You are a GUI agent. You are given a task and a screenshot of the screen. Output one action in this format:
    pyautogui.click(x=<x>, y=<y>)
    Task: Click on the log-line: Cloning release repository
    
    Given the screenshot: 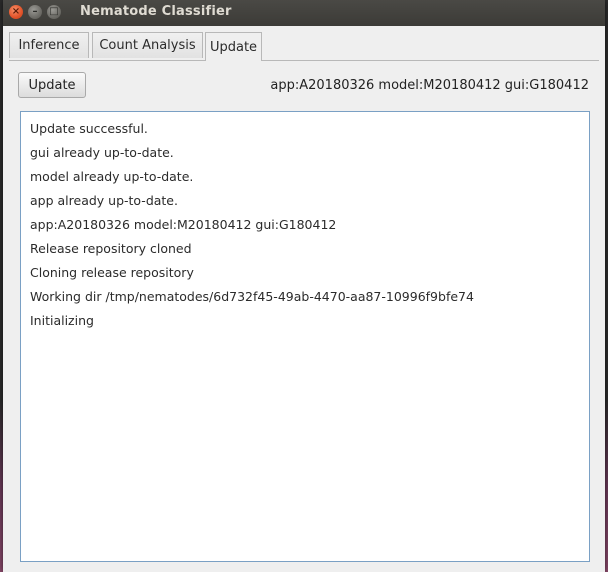 What is the action you would take?
    pyautogui.click(x=112, y=272)
    